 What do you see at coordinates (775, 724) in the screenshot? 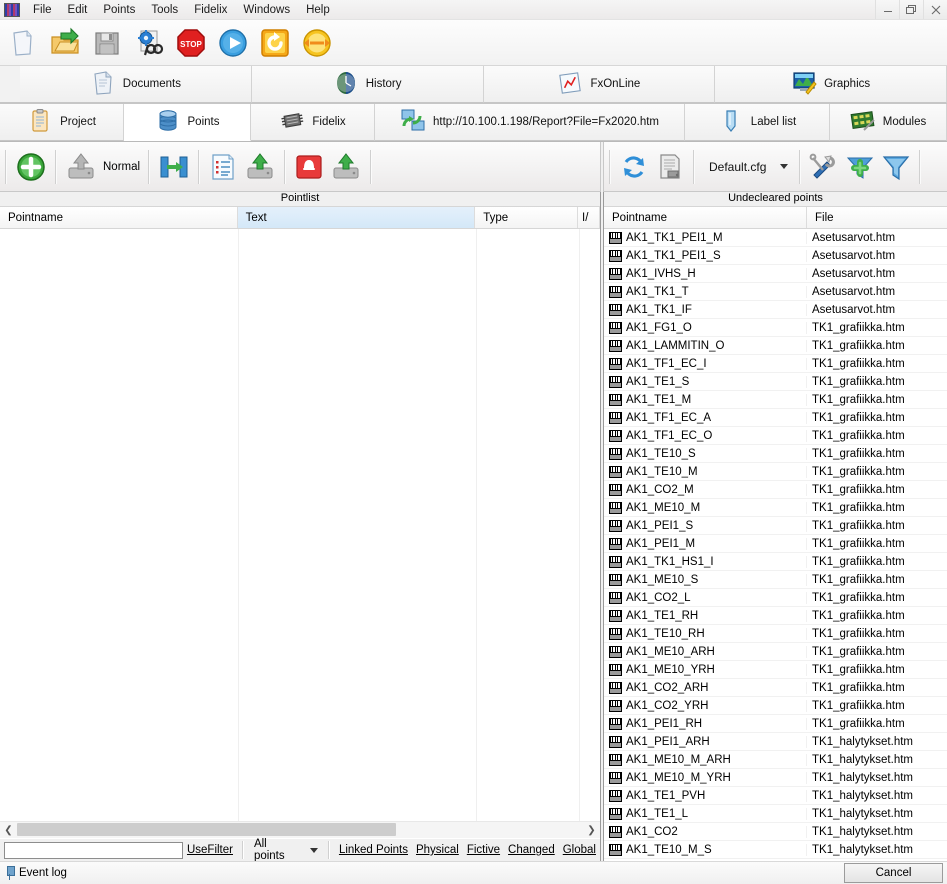
I see `table-row: AK1_PEI1_RH TK1_grafiikka.htm` at bounding box center [775, 724].